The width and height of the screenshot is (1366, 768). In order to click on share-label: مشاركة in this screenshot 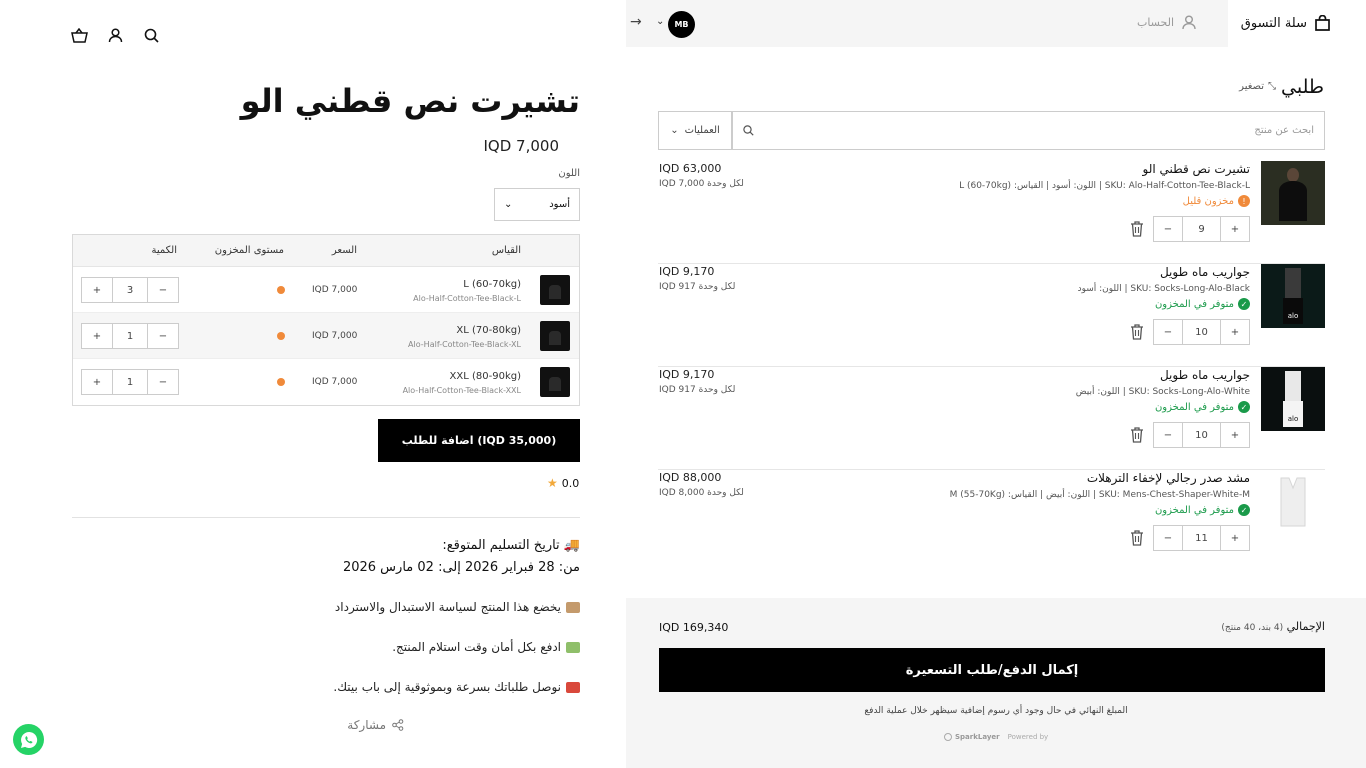, I will do `click(366, 725)`.